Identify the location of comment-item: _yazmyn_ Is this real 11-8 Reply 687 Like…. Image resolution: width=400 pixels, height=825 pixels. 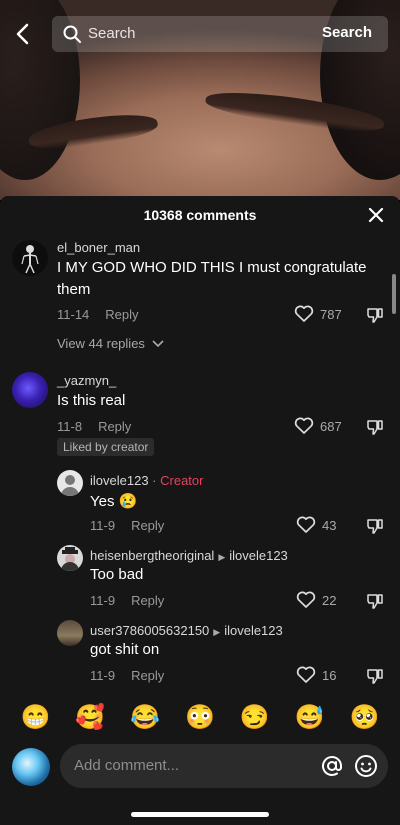
(200, 415).